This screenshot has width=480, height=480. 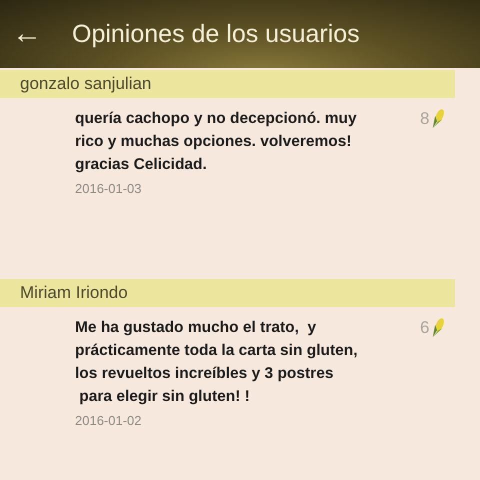 I want to click on screen-title: Opiniones de los usuarios, so click(x=216, y=34).